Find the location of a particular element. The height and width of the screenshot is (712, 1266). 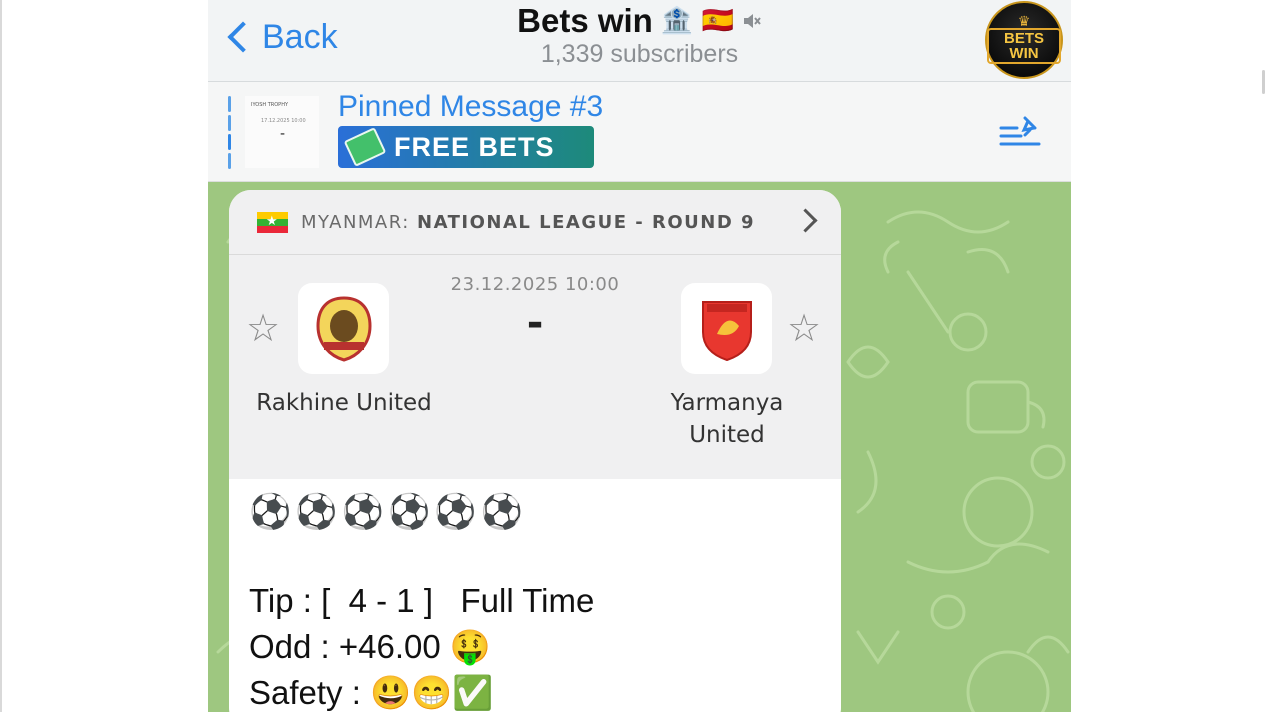

channel-title-area: Bets win 🏦 🇪🇸 1,339 subscribers is located at coordinates (639, 34).